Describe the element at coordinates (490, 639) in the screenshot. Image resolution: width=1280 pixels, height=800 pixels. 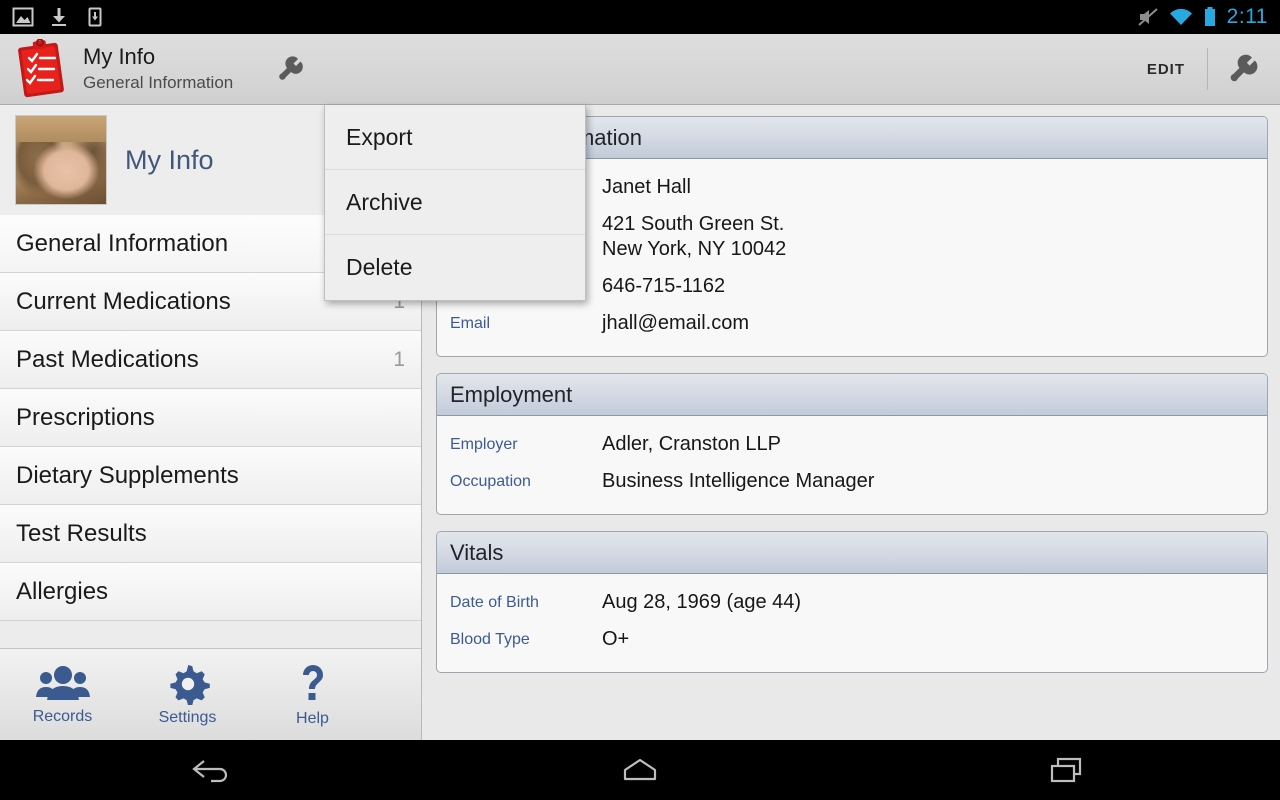
I see `field-label: Blood Type` at that location.